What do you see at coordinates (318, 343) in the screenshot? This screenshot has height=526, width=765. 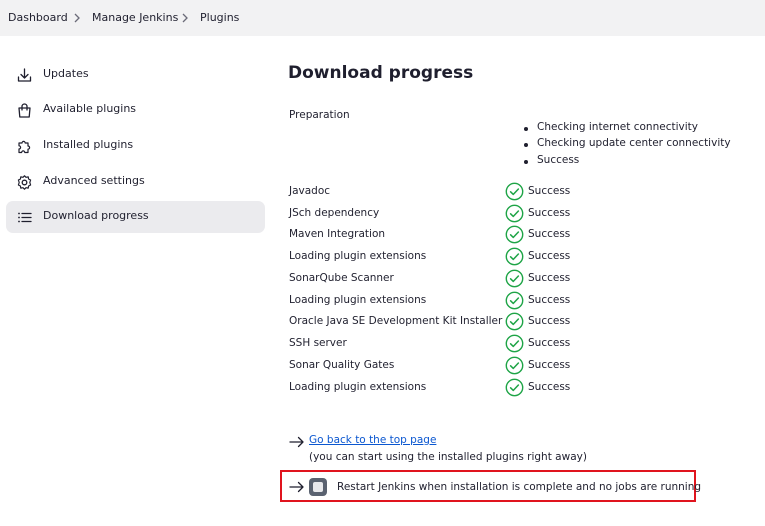 I see `plugin-name: SSH server` at bounding box center [318, 343].